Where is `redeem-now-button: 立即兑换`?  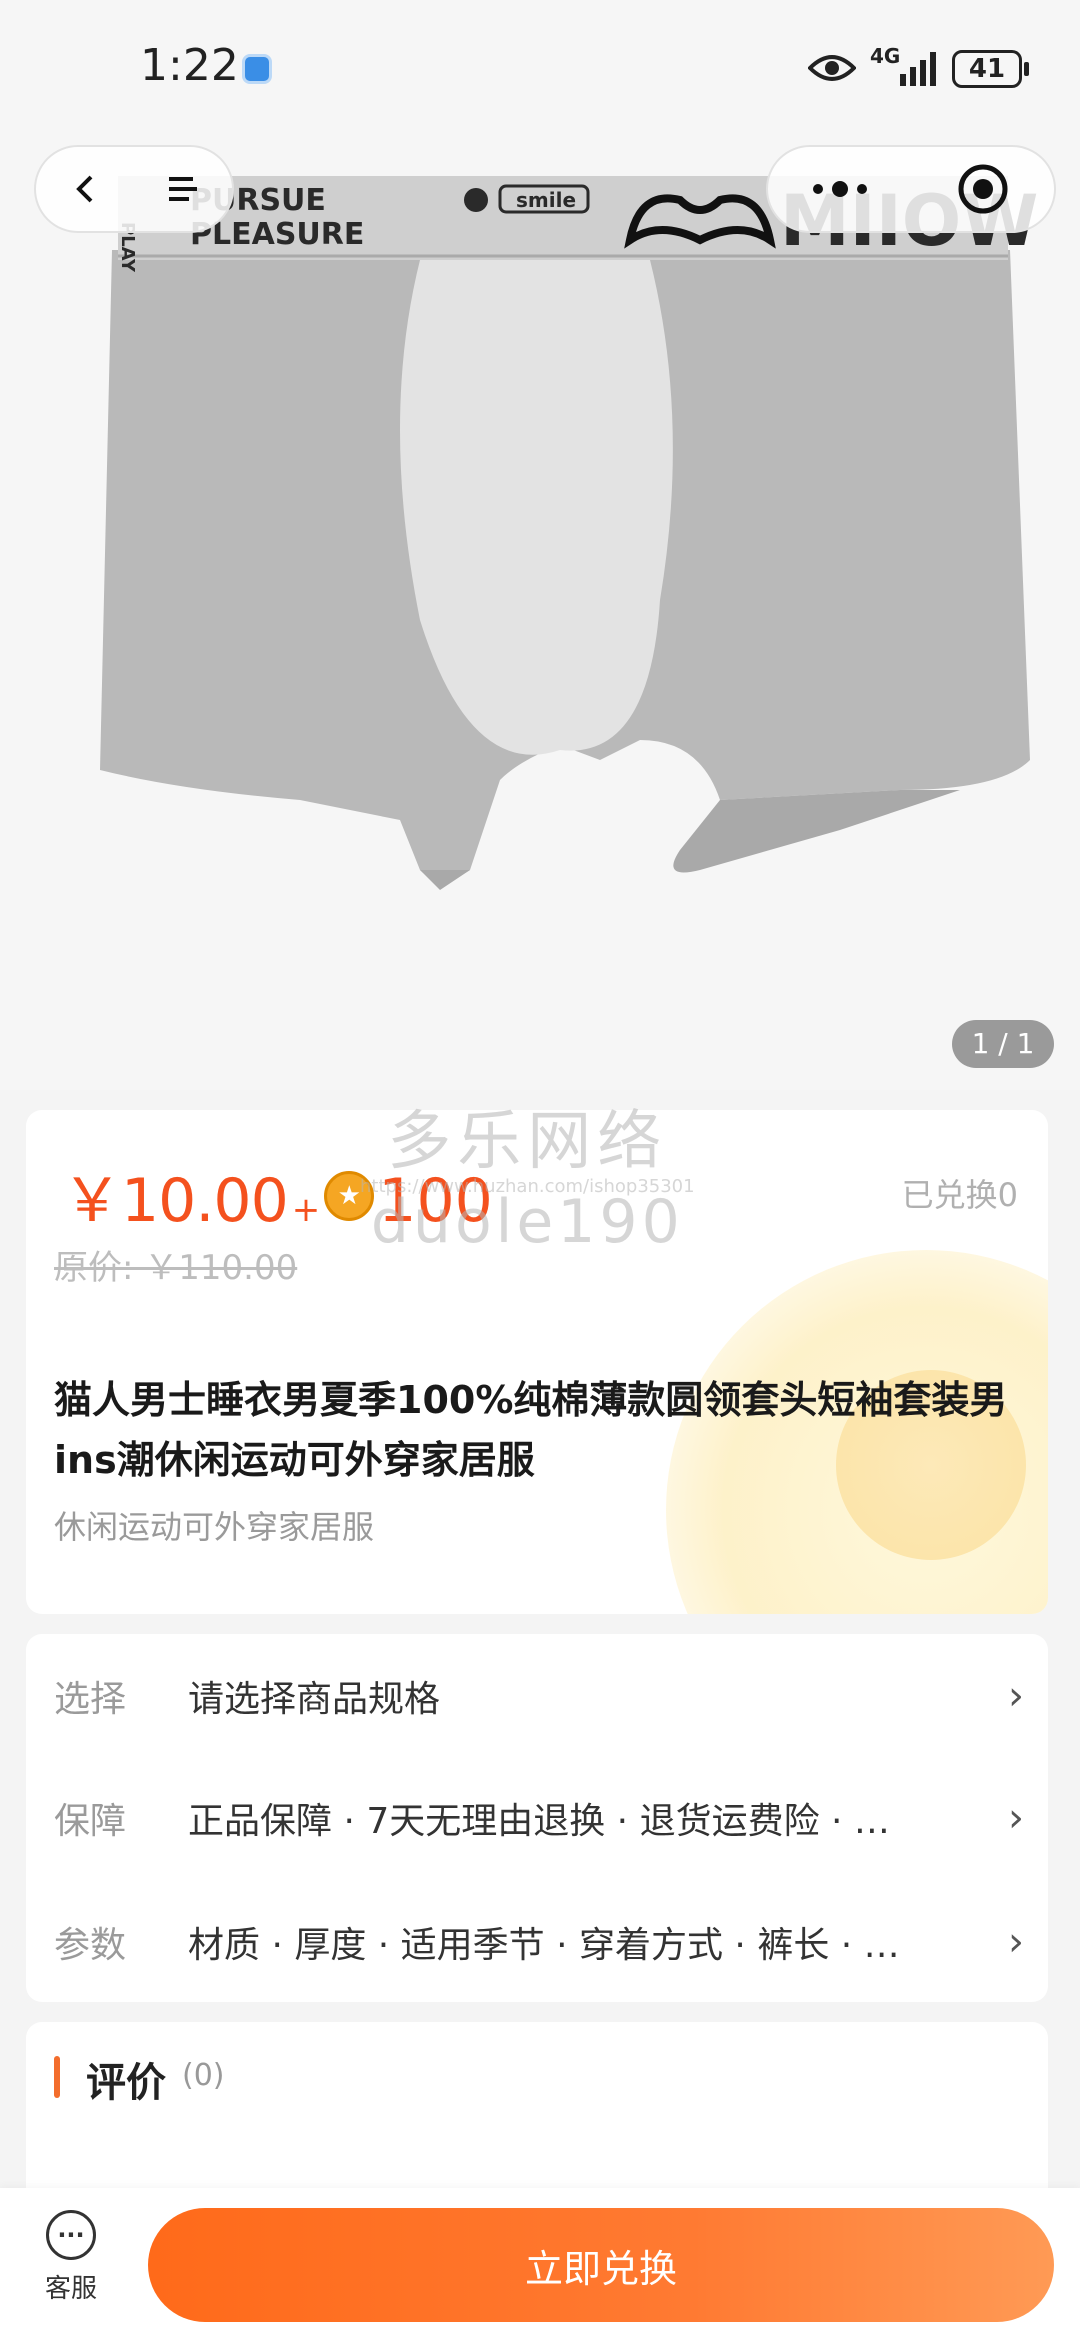
redeem-now-button: 立即兑换 is located at coordinates (601, 2265).